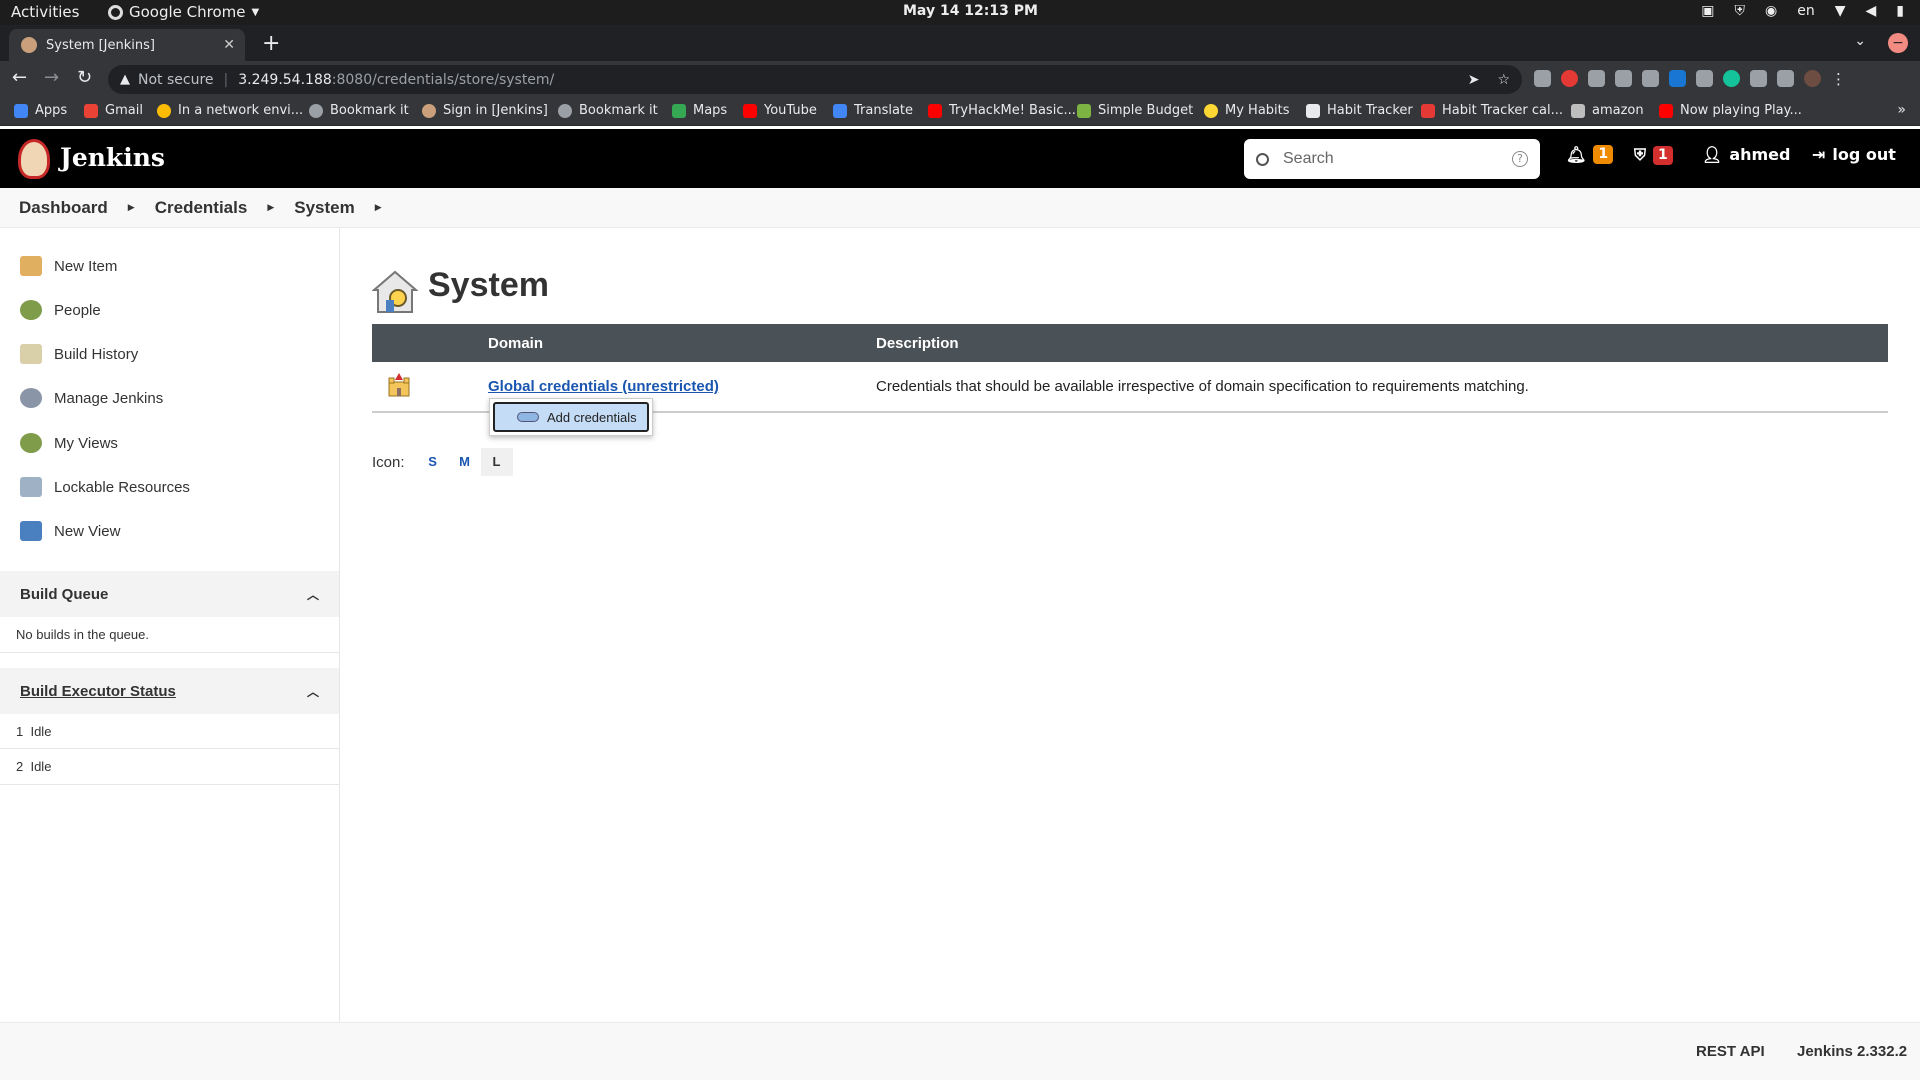  Describe the element at coordinates (1901, 110) in the screenshot. I see `chevron-right-icon: »` at that location.